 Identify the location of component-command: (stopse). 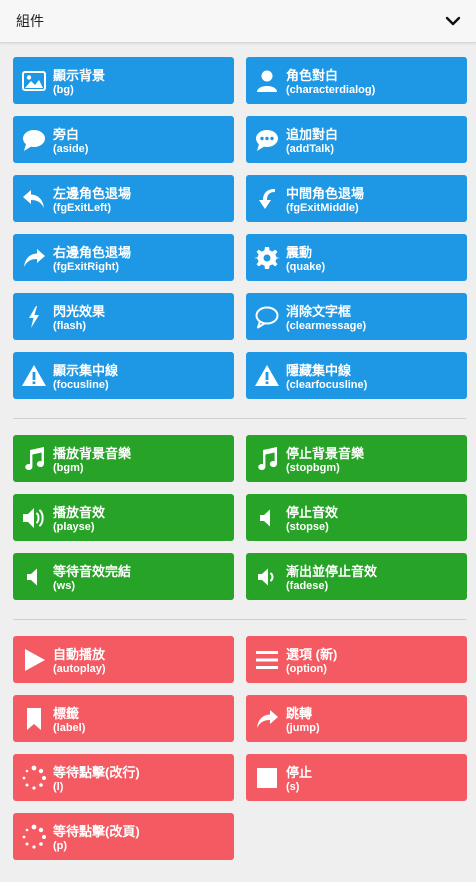
(307, 527).